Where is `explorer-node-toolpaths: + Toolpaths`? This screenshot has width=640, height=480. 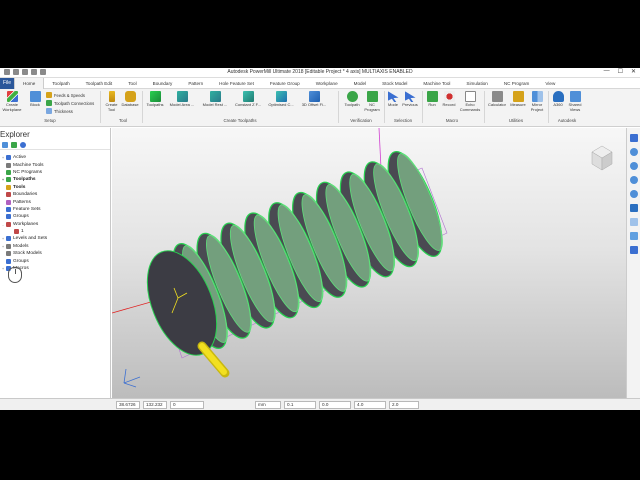 explorer-node-toolpaths: + Toolpaths is located at coordinates (55, 179).